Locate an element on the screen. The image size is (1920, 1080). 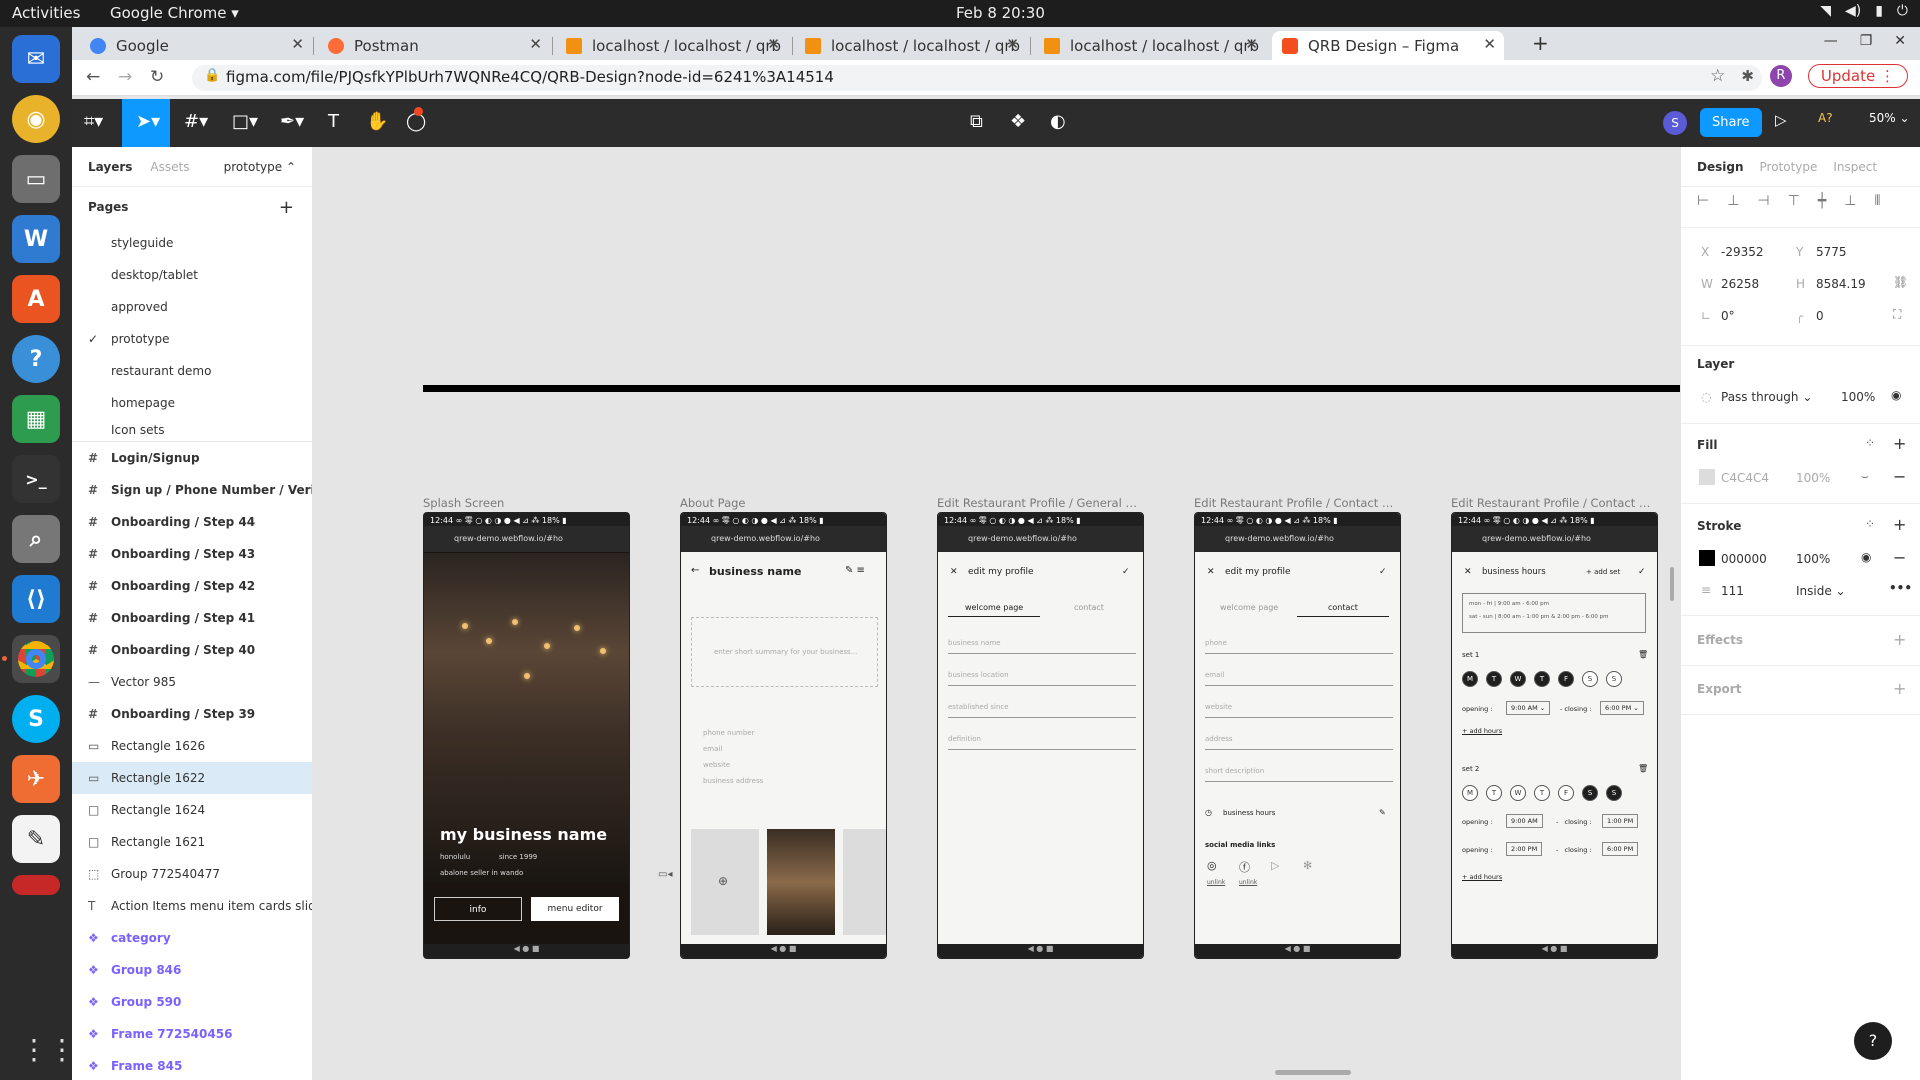
blend-mode-select: Pass through ⌄ is located at coordinates (1766, 397).